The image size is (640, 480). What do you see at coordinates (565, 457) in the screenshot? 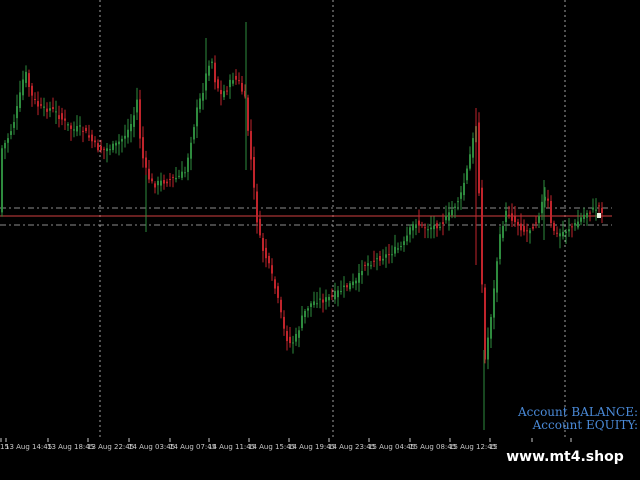
I see `watermark-logo: www.mt4.shop` at bounding box center [565, 457].